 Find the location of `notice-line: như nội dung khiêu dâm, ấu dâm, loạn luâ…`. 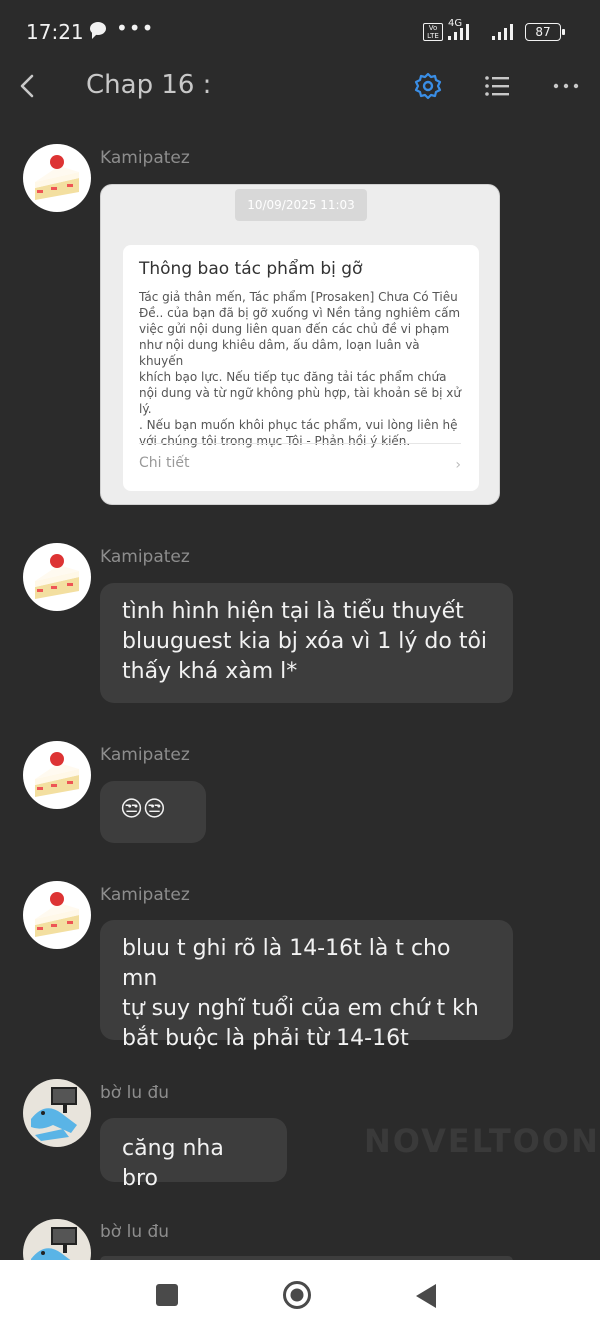

notice-line: như nội dung khiêu dâm, ấu dâm, loạn luâ… is located at coordinates (279, 353).